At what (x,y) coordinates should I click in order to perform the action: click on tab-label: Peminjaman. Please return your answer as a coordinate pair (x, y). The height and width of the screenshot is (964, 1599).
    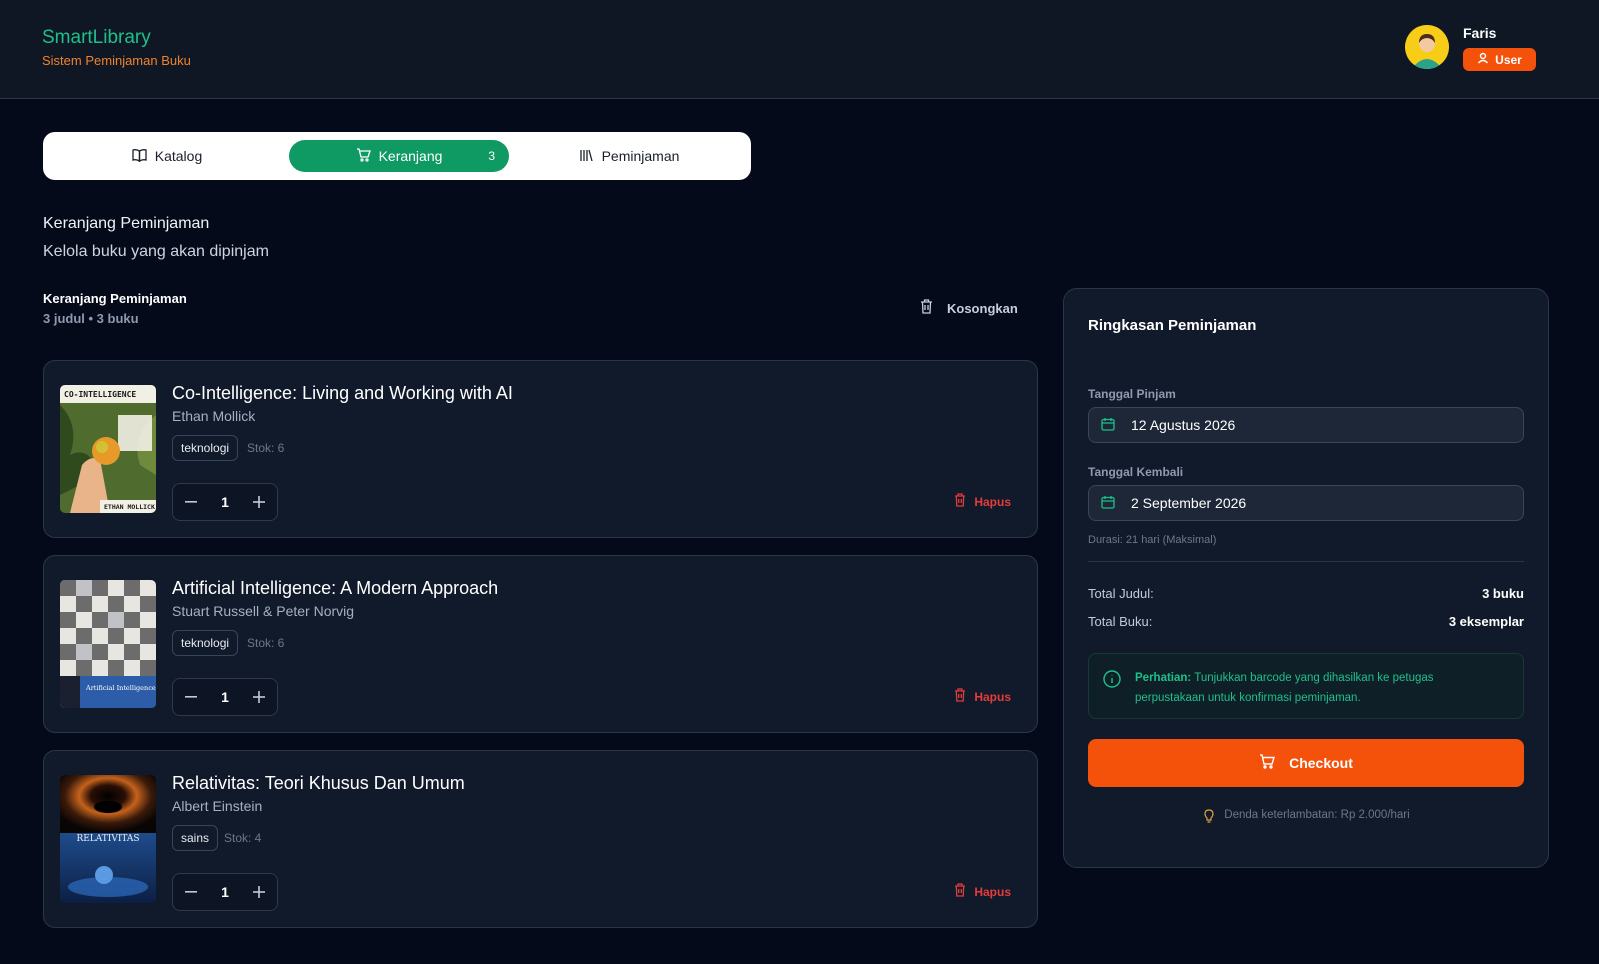
    Looking at the image, I should click on (640, 156).